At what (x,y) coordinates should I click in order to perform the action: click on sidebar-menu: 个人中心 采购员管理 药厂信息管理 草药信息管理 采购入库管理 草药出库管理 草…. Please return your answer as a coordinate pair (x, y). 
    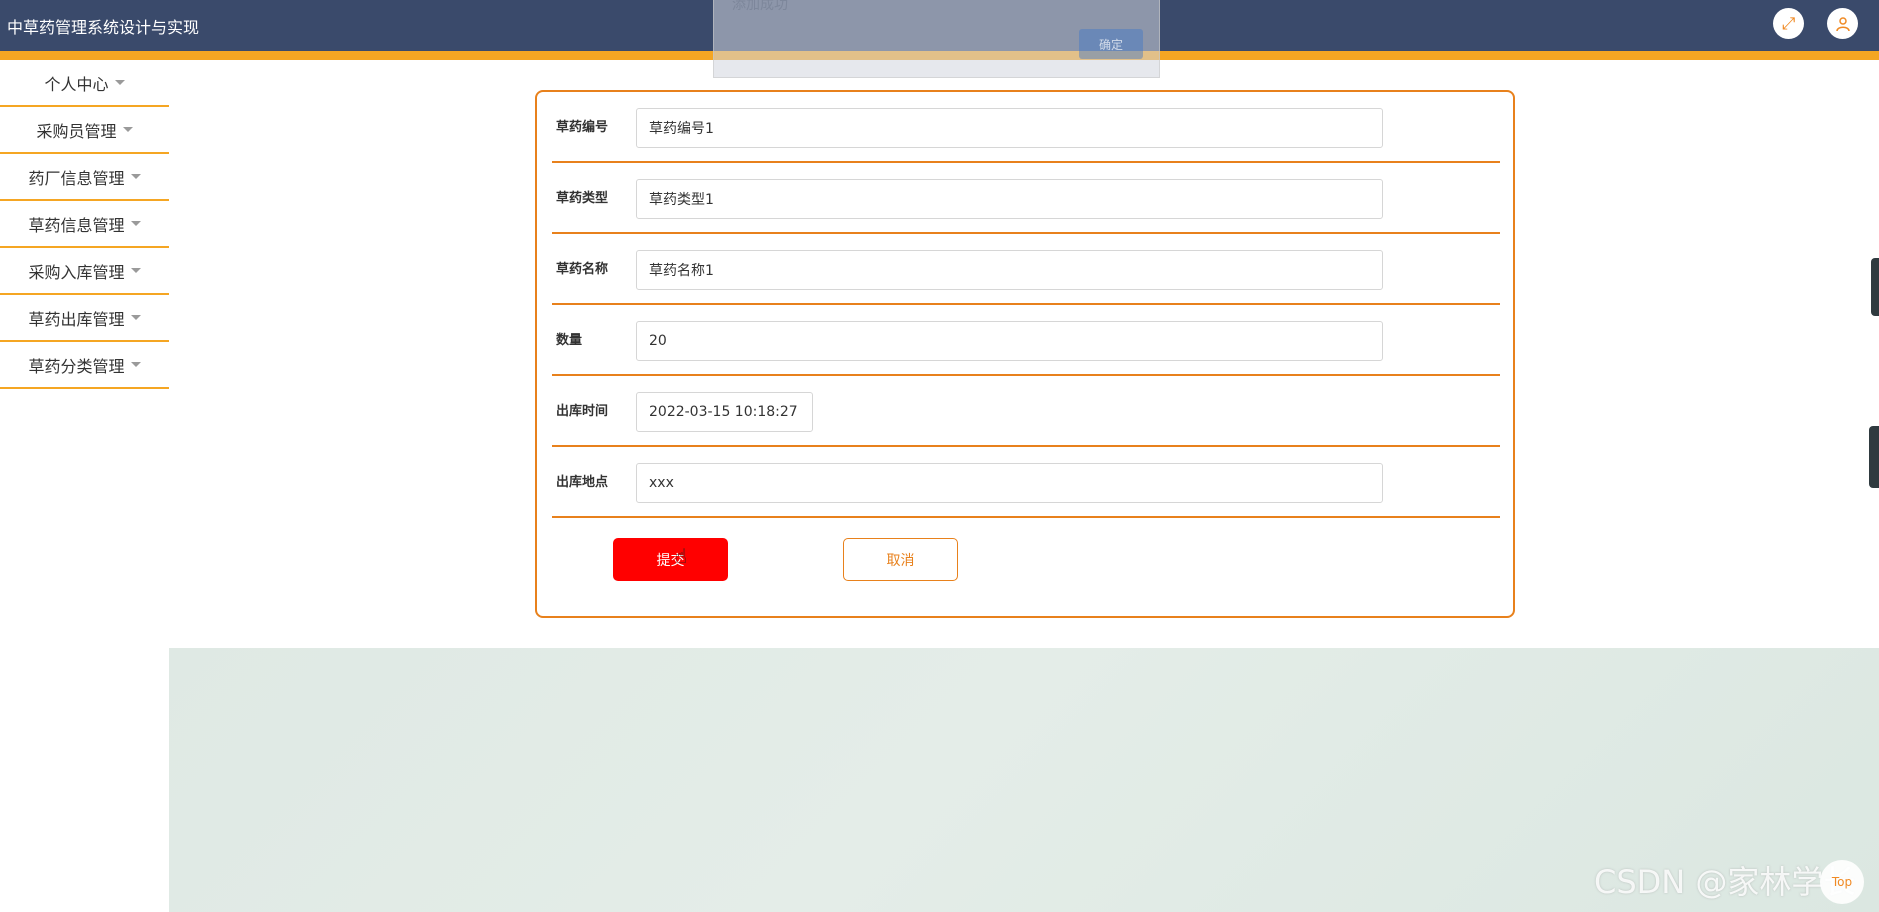
    Looking at the image, I should click on (84, 224).